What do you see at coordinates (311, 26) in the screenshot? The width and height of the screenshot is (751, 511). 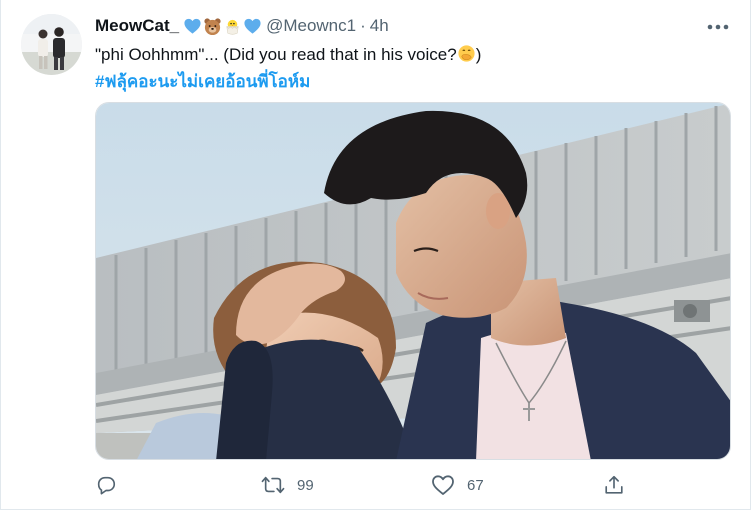 I see `author-handle: @Meownc1` at bounding box center [311, 26].